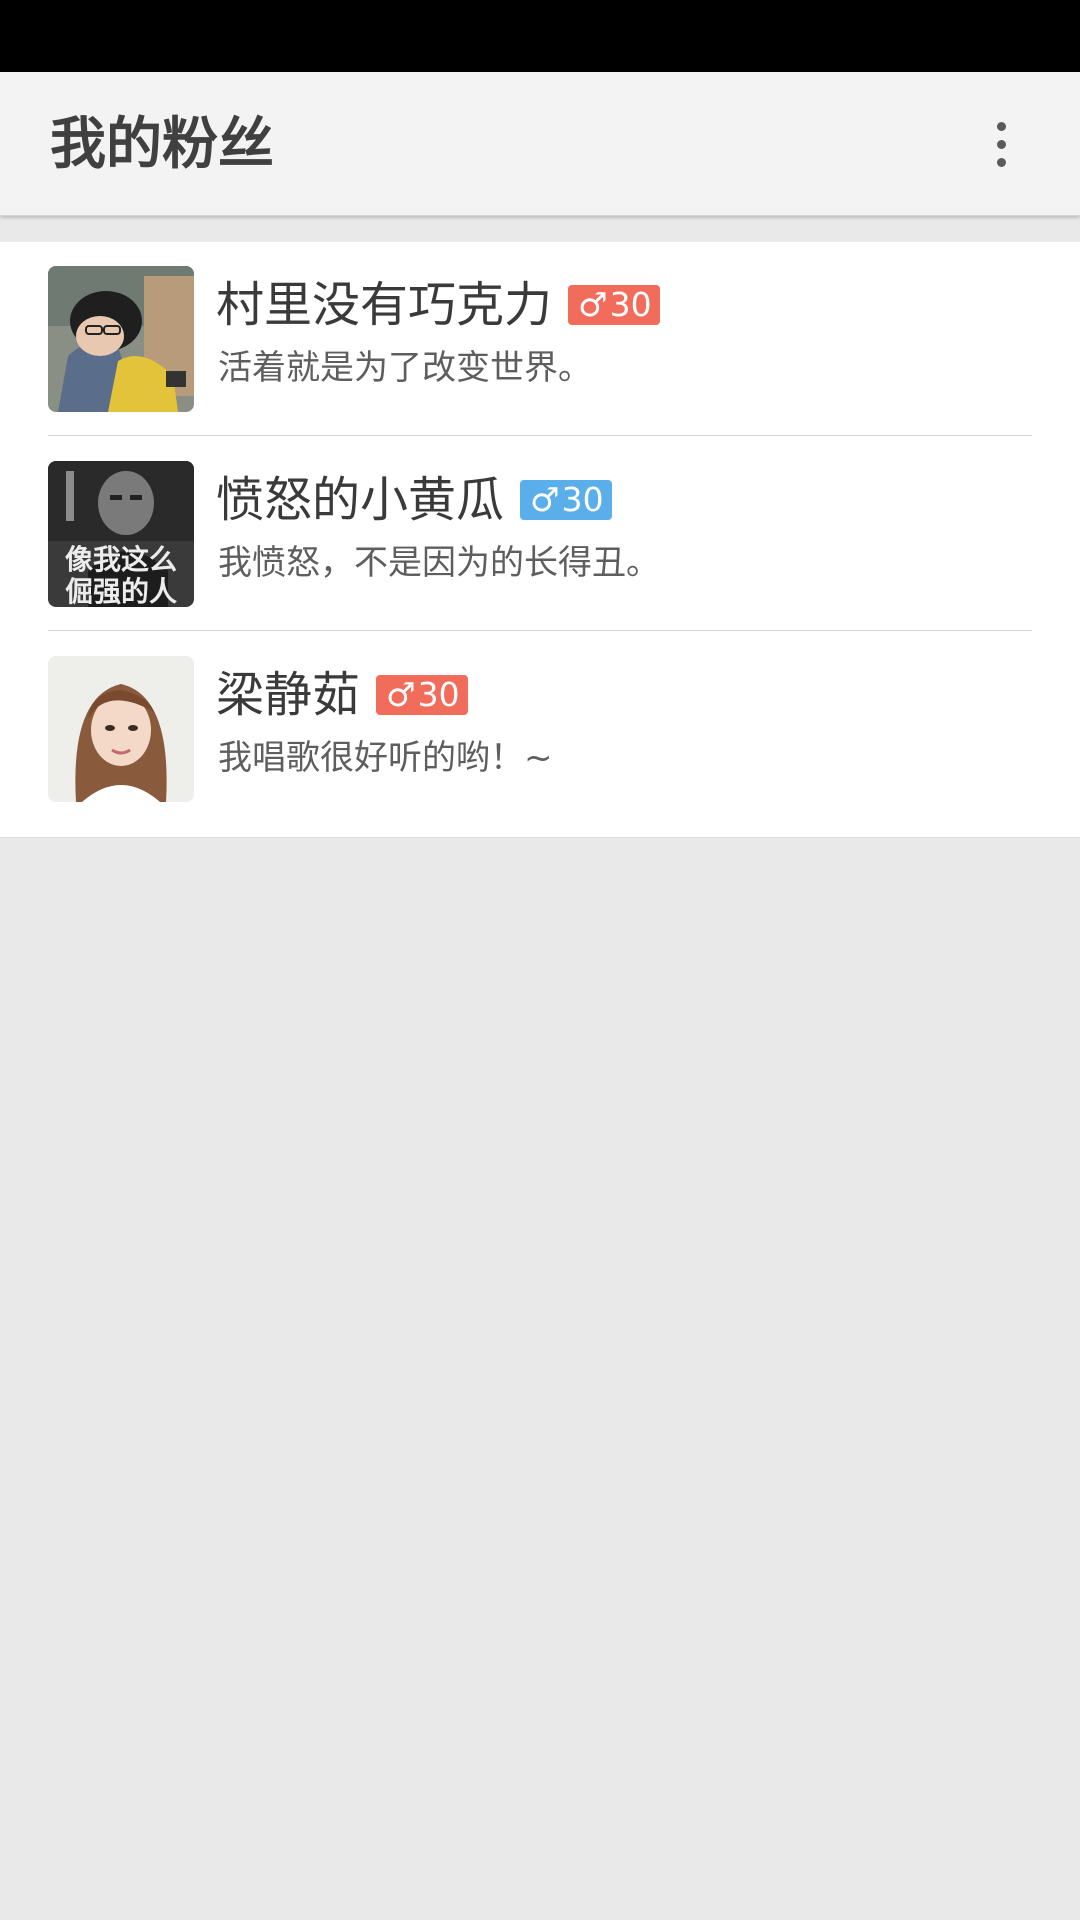 The width and height of the screenshot is (1080, 1920). Describe the element at coordinates (121, 591) in the screenshot. I see `avatar-poster-text-2: 倔强的人` at that location.